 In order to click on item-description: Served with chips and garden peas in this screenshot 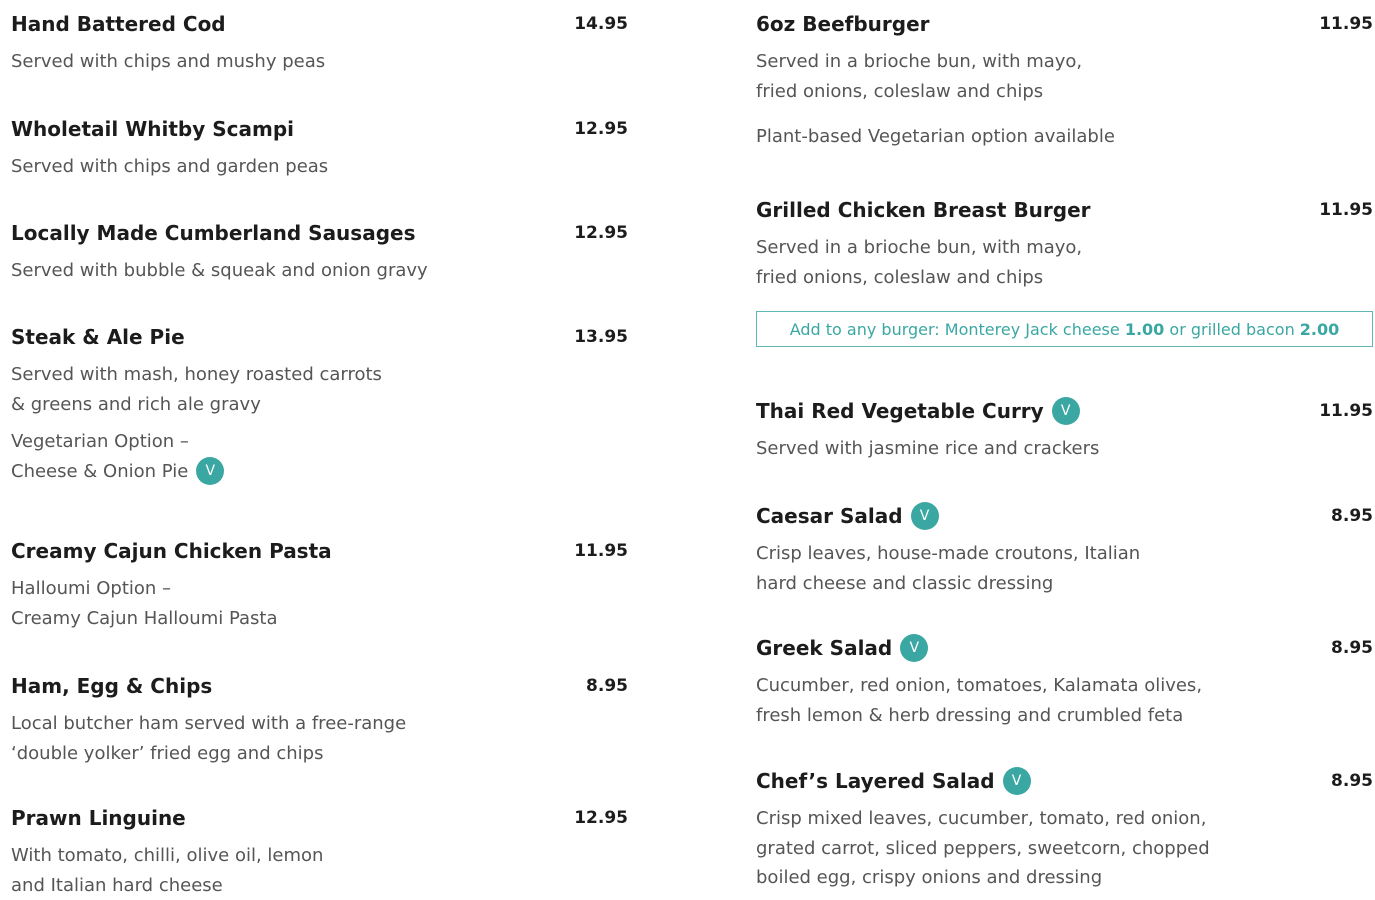, I will do `click(170, 166)`.